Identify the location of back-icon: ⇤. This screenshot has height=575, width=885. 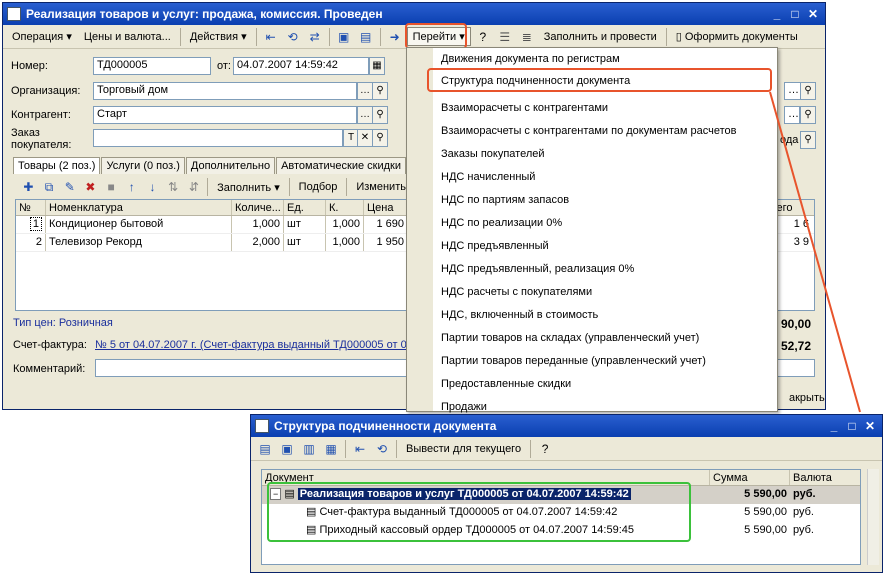
(360, 449).